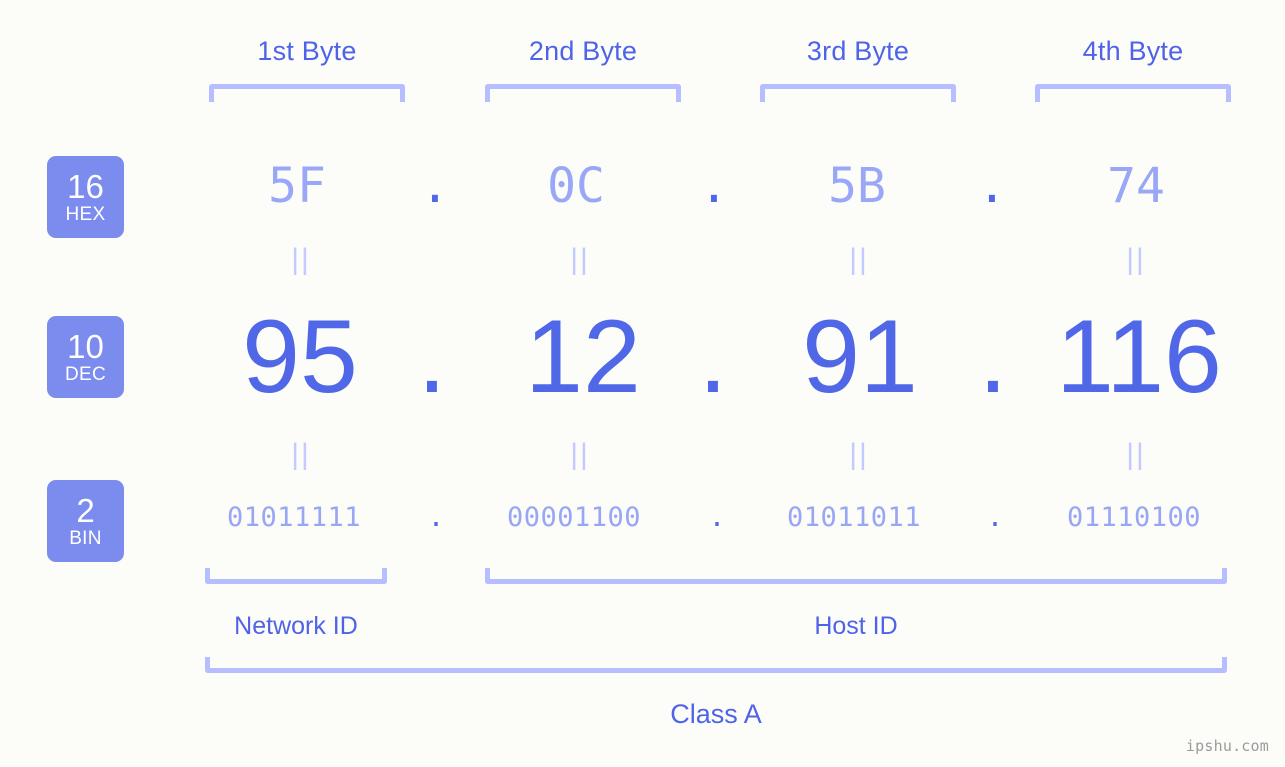 The height and width of the screenshot is (767, 1285). I want to click on dec-byte-4: 116, so click(1139, 357).